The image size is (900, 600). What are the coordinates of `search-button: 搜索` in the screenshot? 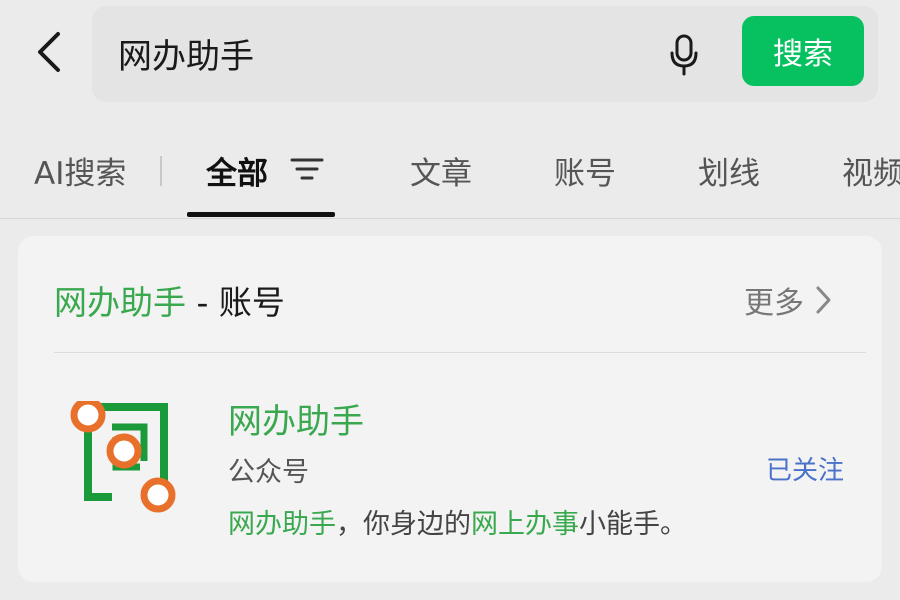 It's located at (803, 51).